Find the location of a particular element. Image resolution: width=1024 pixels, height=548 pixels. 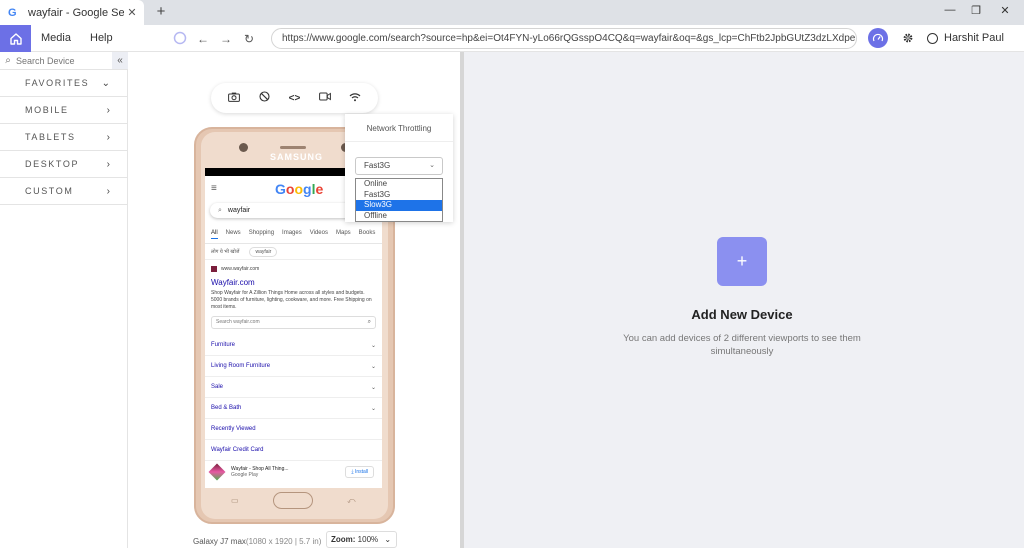

zoom-select: Zoom: 100% ⌄ is located at coordinates (361, 539).